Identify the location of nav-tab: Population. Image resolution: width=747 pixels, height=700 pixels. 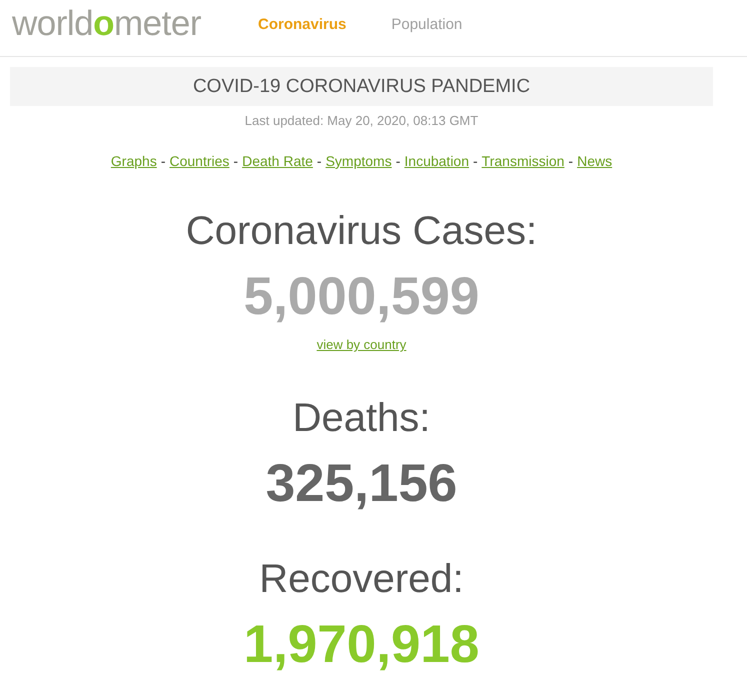
(426, 25).